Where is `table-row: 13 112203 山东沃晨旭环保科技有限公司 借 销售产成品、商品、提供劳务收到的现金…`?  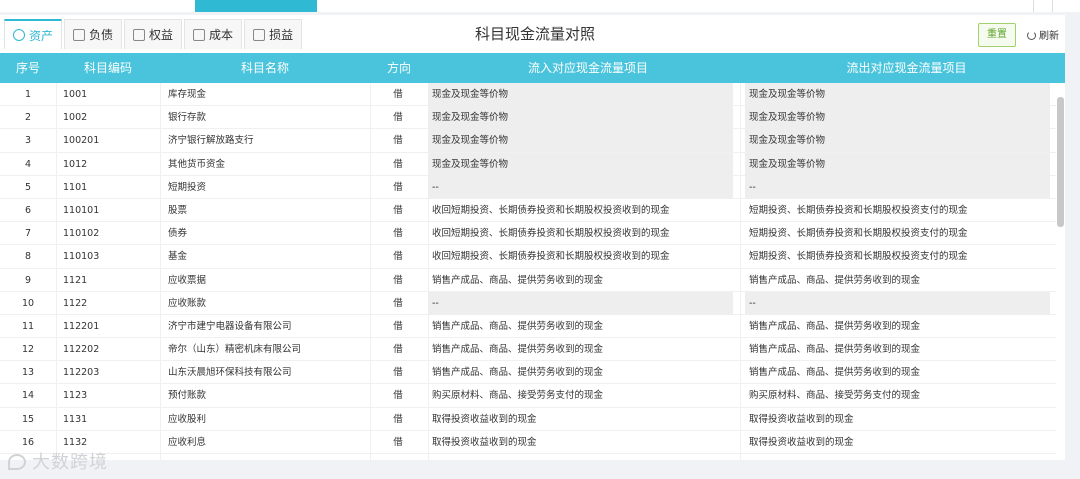
table-row: 13 112203 山东沃晨旭环保科技有限公司 借 销售产成品、商品、提供劳务收到的现金… is located at coordinates (528, 373).